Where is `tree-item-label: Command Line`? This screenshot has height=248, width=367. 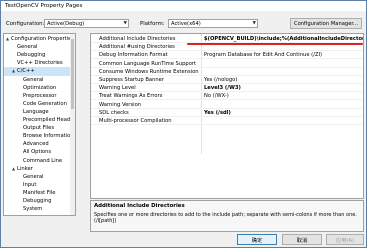 tree-item-label: Command Line is located at coordinates (43, 160).